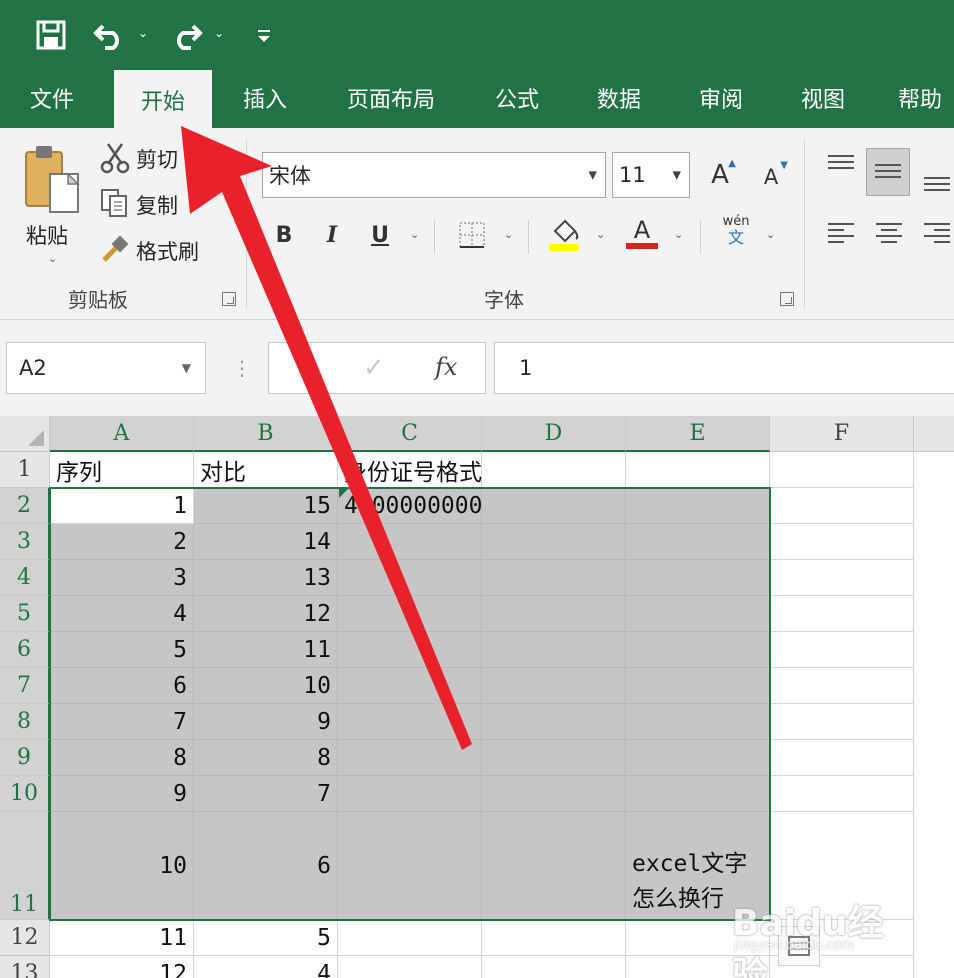 The image size is (954, 978). Describe the element at coordinates (332, 235) in the screenshot. I see `italic-button: I` at that location.